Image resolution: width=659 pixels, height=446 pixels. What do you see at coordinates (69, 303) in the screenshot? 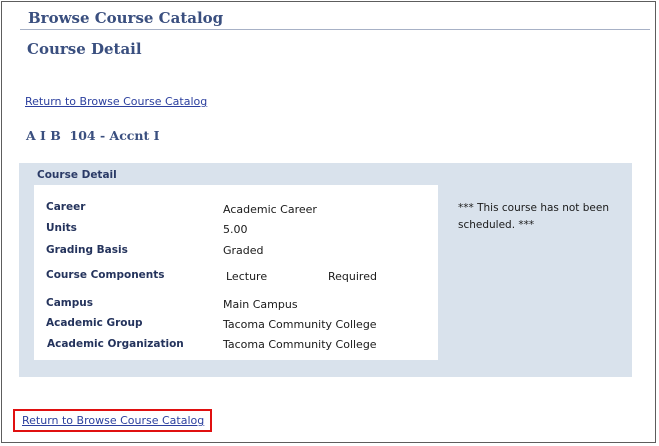
I see `campus-label: Campus` at bounding box center [69, 303].